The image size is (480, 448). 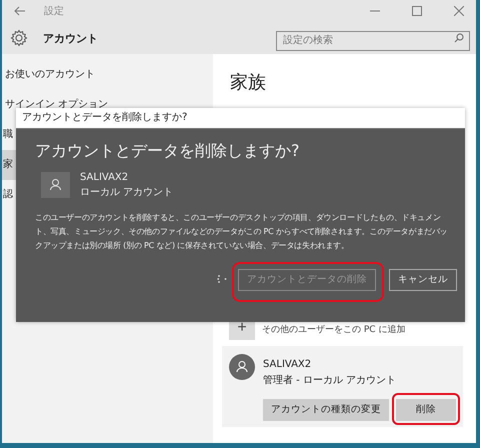 I want to click on settings-icon, so click(x=19, y=38).